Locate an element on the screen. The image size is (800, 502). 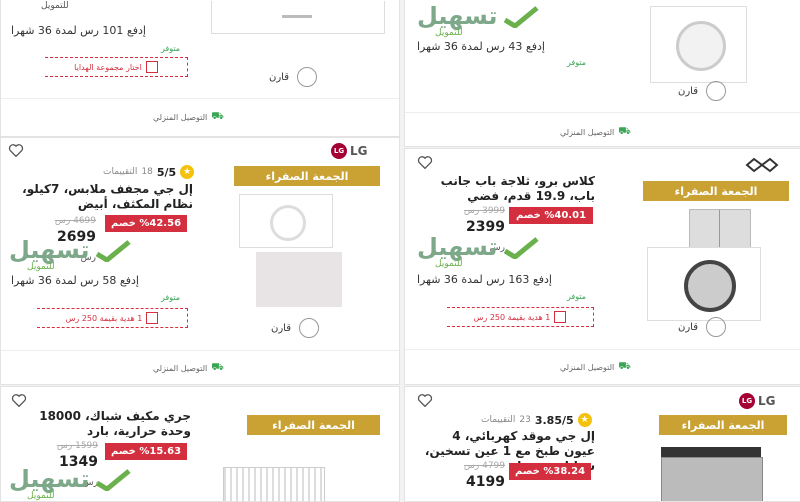
old-price: 4699 رس is located at coordinates (75, 221).